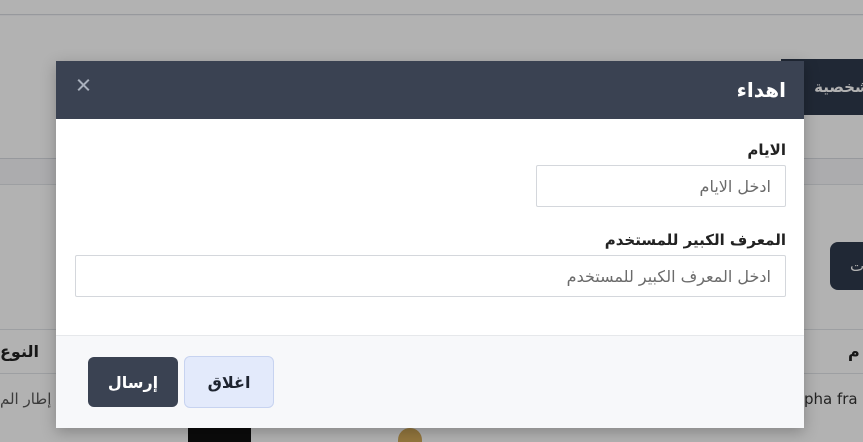  I want to click on uuid-input, so click(430, 276).